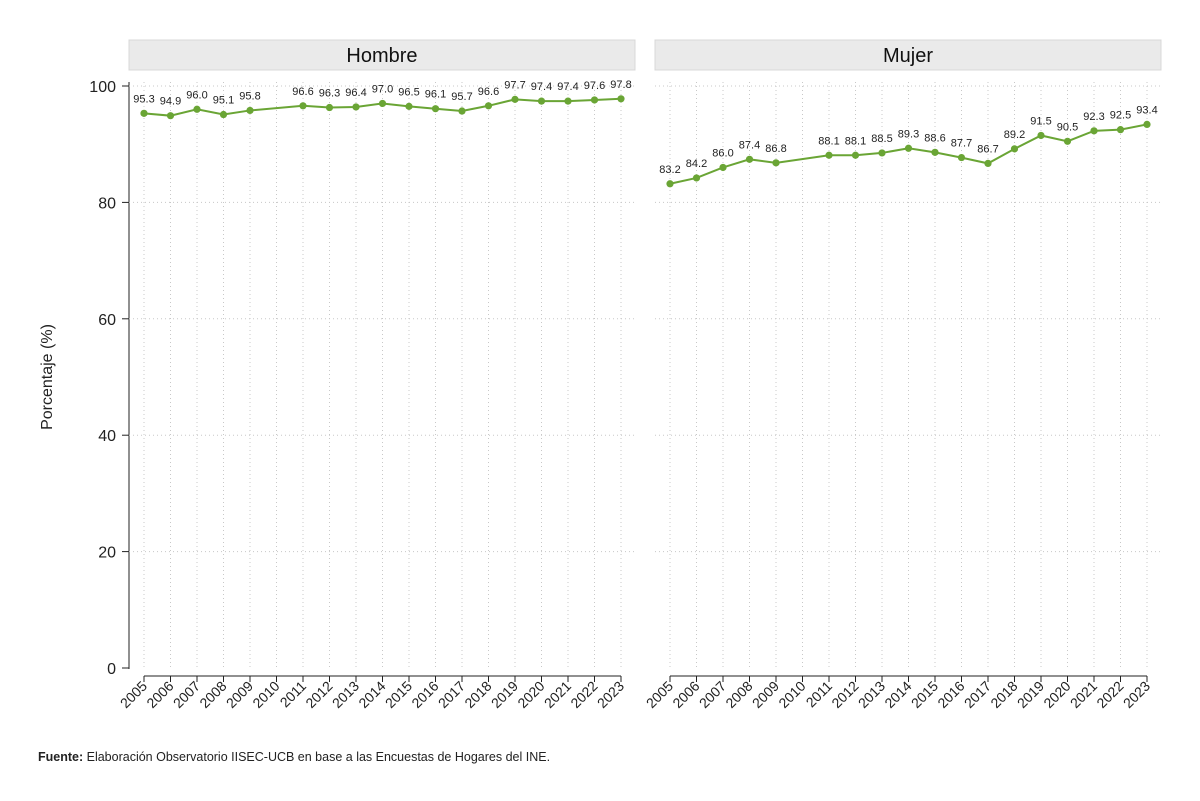  Describe the element at coordinates (1083, 694) in the screenshot. I see `x-tick-label: 2021` at that location.